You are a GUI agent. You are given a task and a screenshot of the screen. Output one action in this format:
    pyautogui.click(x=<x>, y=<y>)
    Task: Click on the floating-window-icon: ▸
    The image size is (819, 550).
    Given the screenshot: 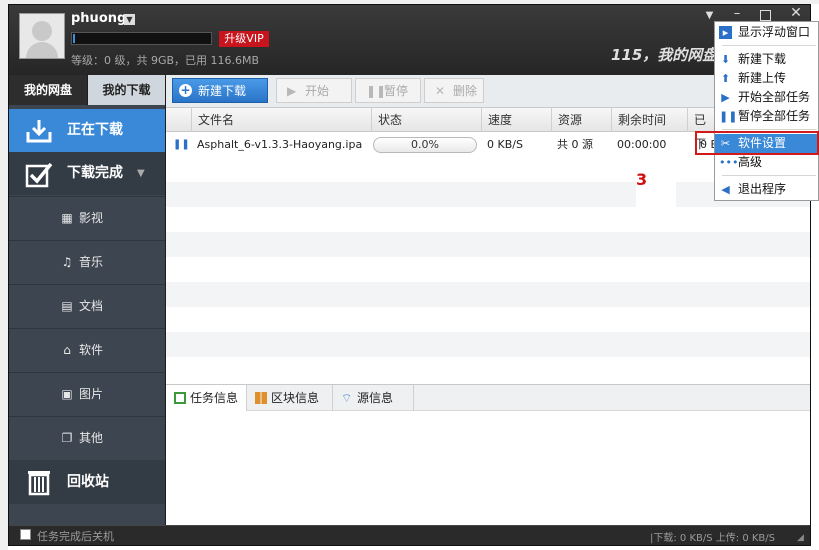 What is the action you would take?
    pyautogui.click(x=725, y=32)
    